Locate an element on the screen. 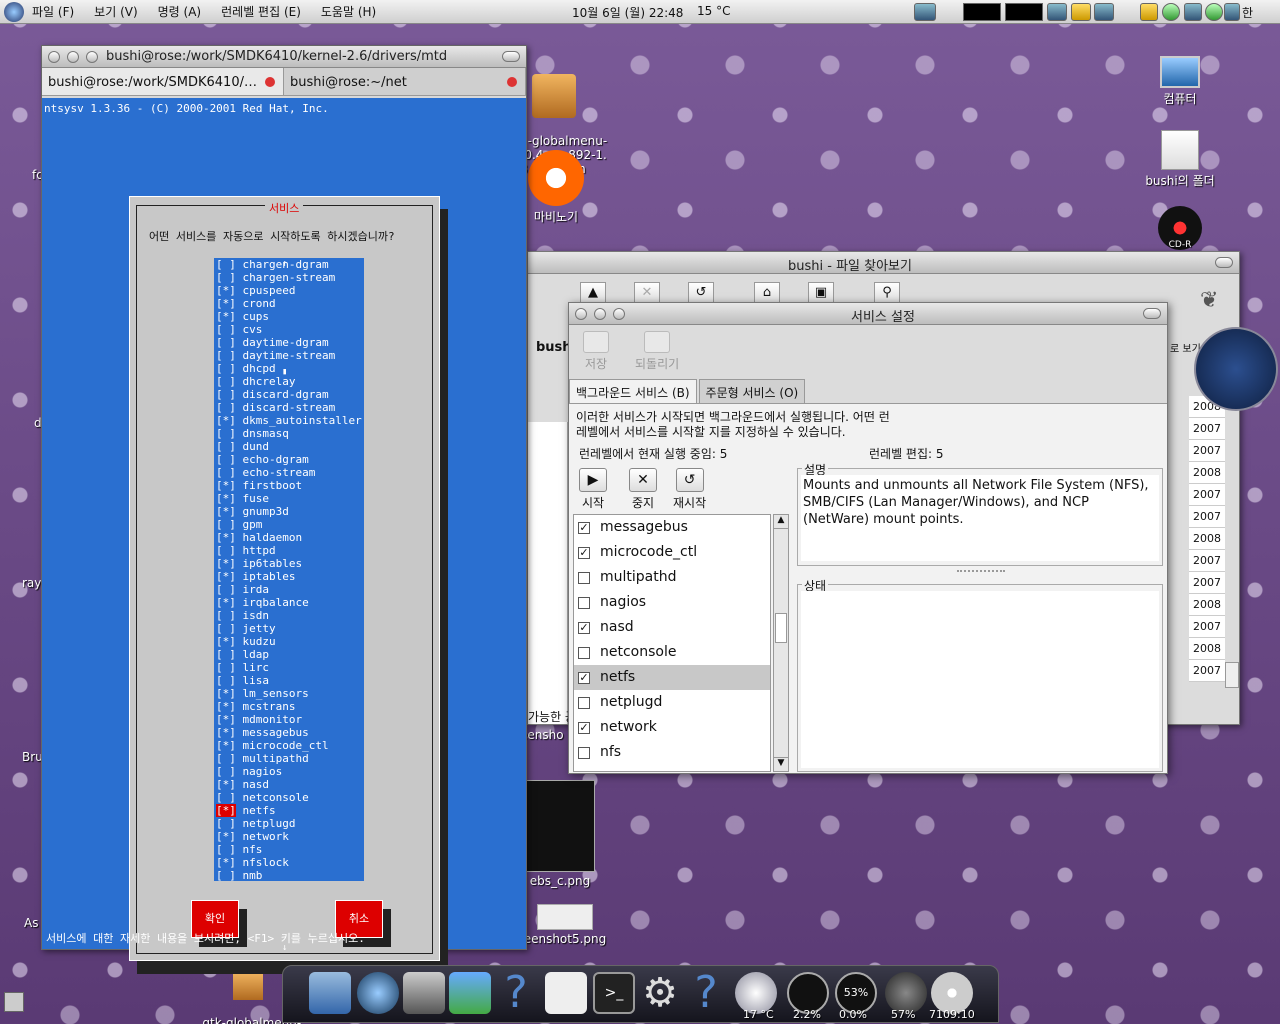  update-icon is located at coordinates (1149, 12).